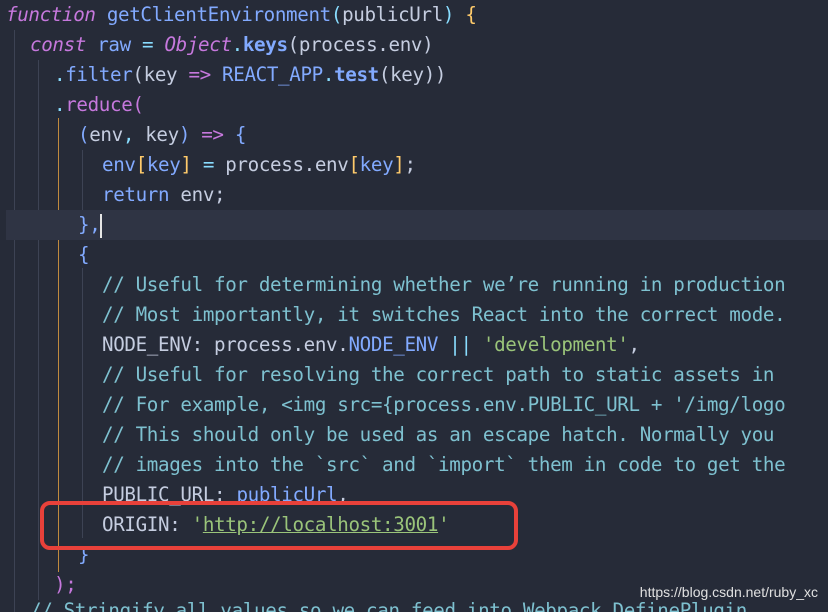  What do you see at coordinates (101, 225) in the screenshot?
I see `text-cursor` at bounding box center [101, 225].